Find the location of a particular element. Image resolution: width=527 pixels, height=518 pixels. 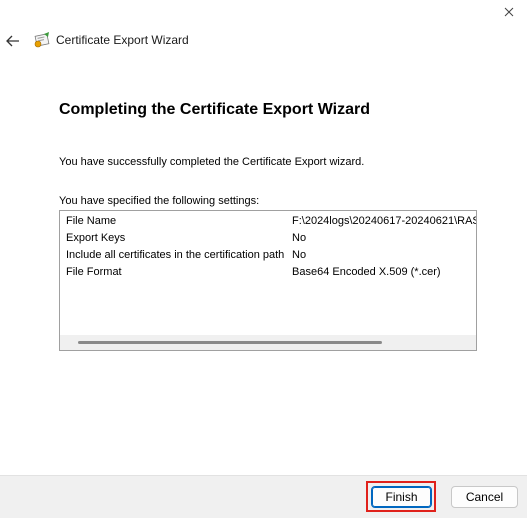

finish-button-label: Finish is located at coordinates (401, 497).